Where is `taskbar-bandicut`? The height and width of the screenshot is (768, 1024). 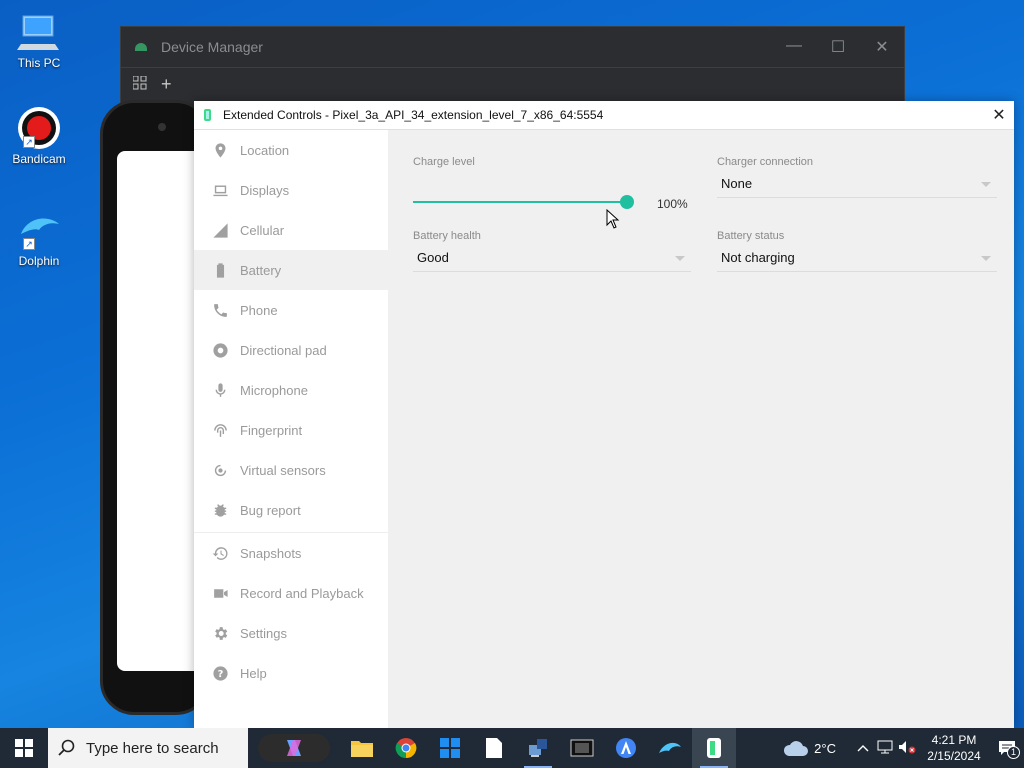
taskbar-bandicut is located at coordinates (582, 748).